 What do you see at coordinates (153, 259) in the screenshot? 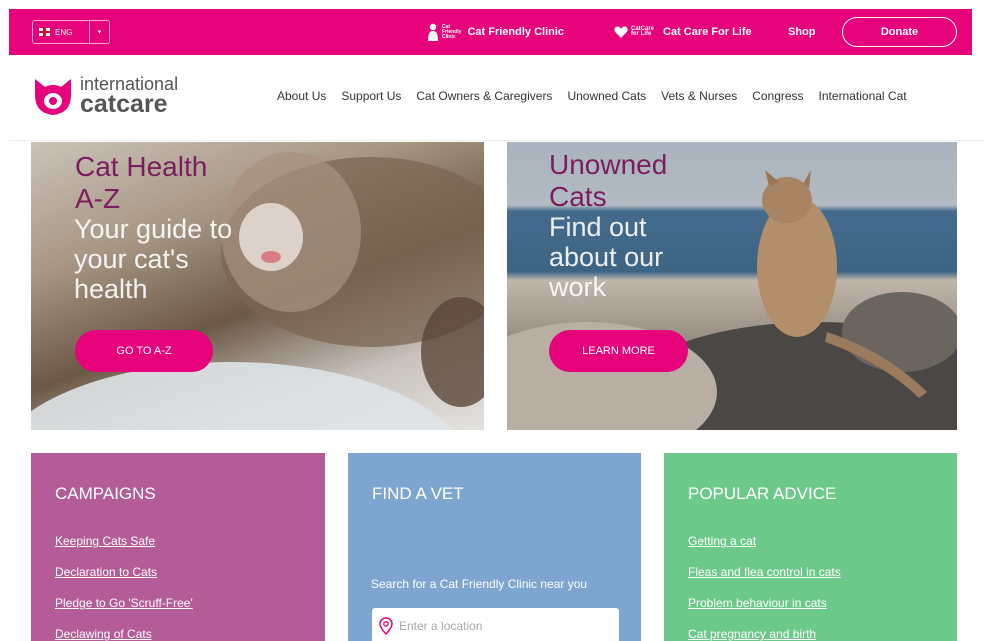
I see `hero-left-subtitle: Your guide to your cat's health` at bounding box center [153, 259].